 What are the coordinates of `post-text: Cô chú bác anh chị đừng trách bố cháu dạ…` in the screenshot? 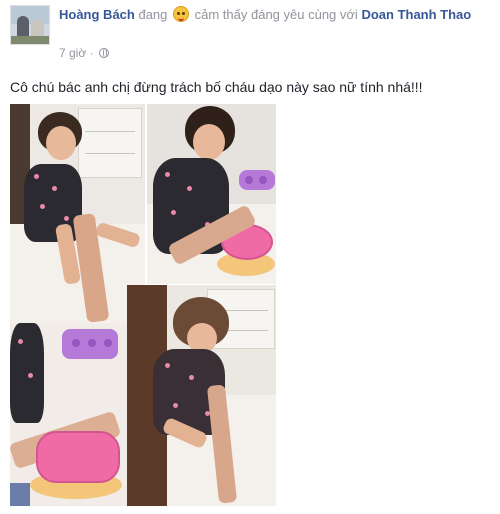 It's located at (216, 87).